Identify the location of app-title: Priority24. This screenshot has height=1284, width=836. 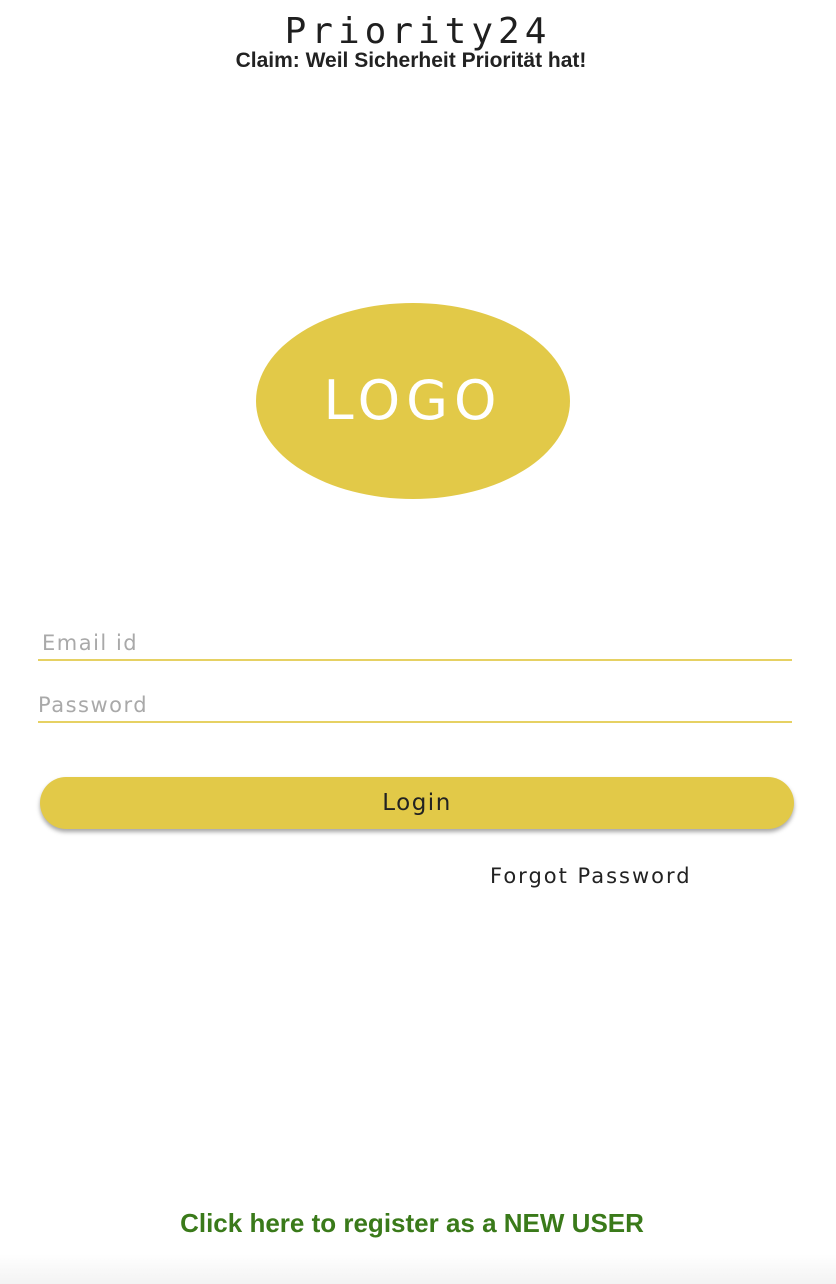
(418, 31).